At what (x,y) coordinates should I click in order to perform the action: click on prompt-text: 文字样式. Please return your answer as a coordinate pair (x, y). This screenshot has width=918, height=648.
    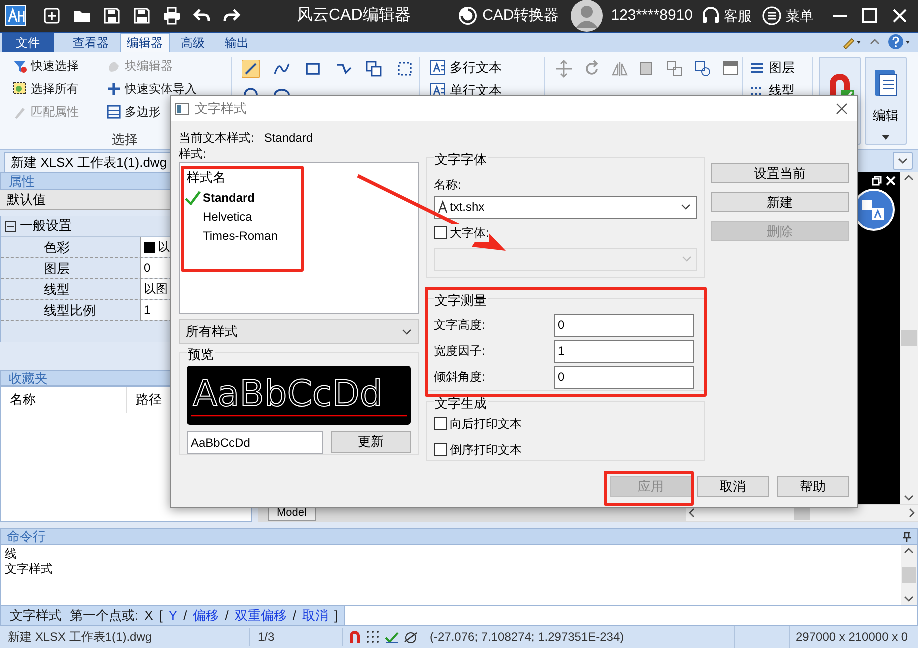
    Looking at the image, I should click on (36, 615).